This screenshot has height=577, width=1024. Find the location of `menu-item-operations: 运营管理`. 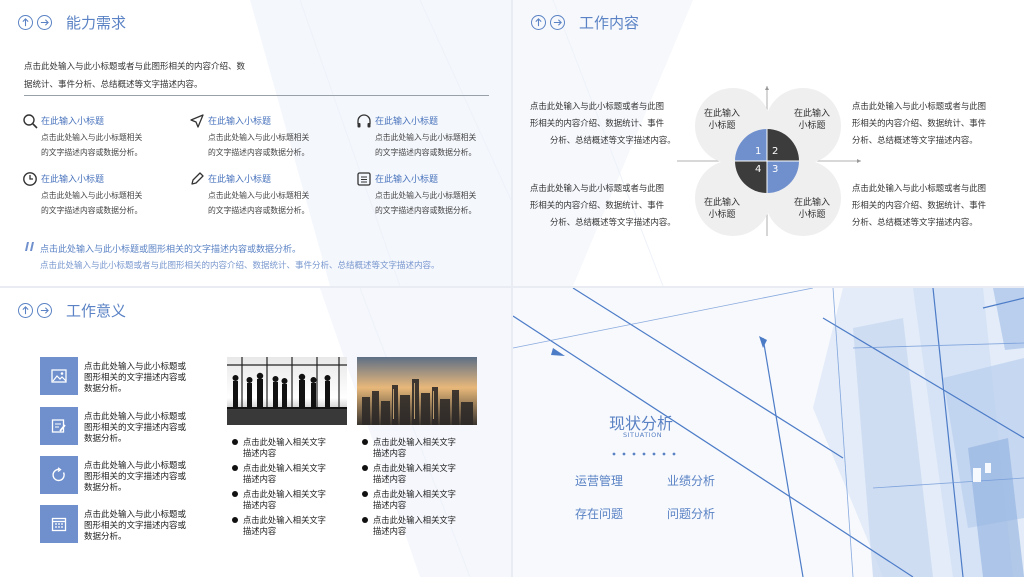

menu-item-operations: 运营管理 is located at coordinates (599, 480).